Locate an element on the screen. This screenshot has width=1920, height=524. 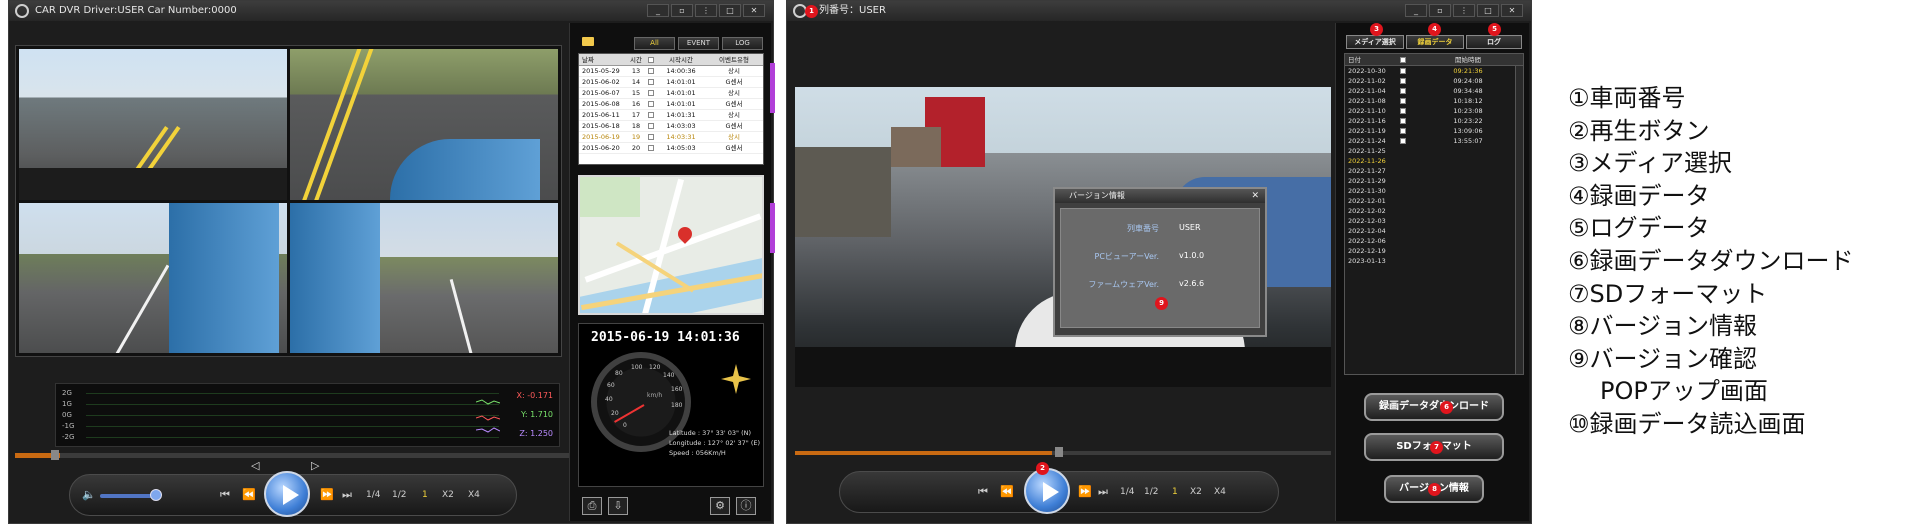
col-start-time: 시작시간 is located at coordinates (681, 59).